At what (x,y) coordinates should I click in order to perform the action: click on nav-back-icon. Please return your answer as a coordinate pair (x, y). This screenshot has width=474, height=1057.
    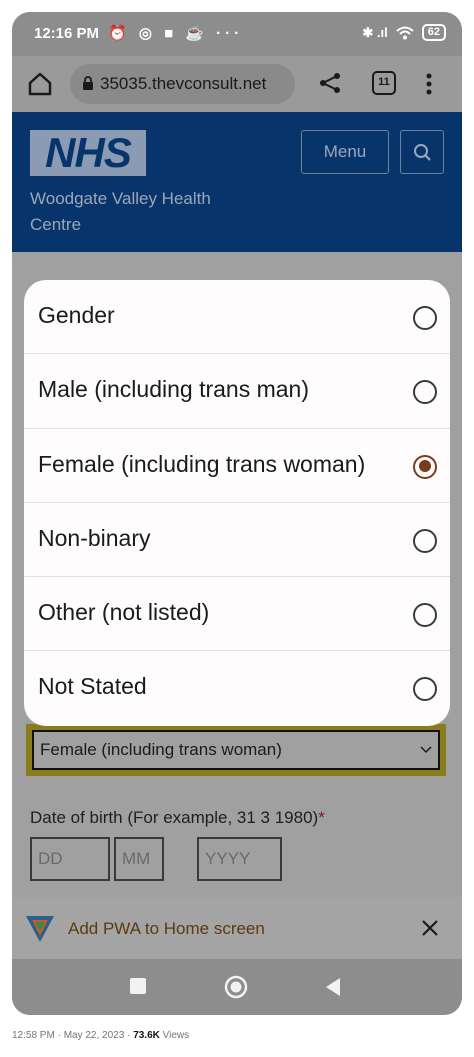
    Looking at the image, I should click on (333, 987).